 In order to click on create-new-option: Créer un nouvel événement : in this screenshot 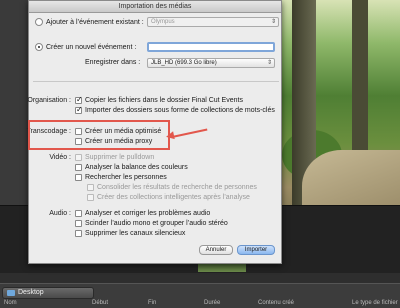, I will do `click(85, 47)`.